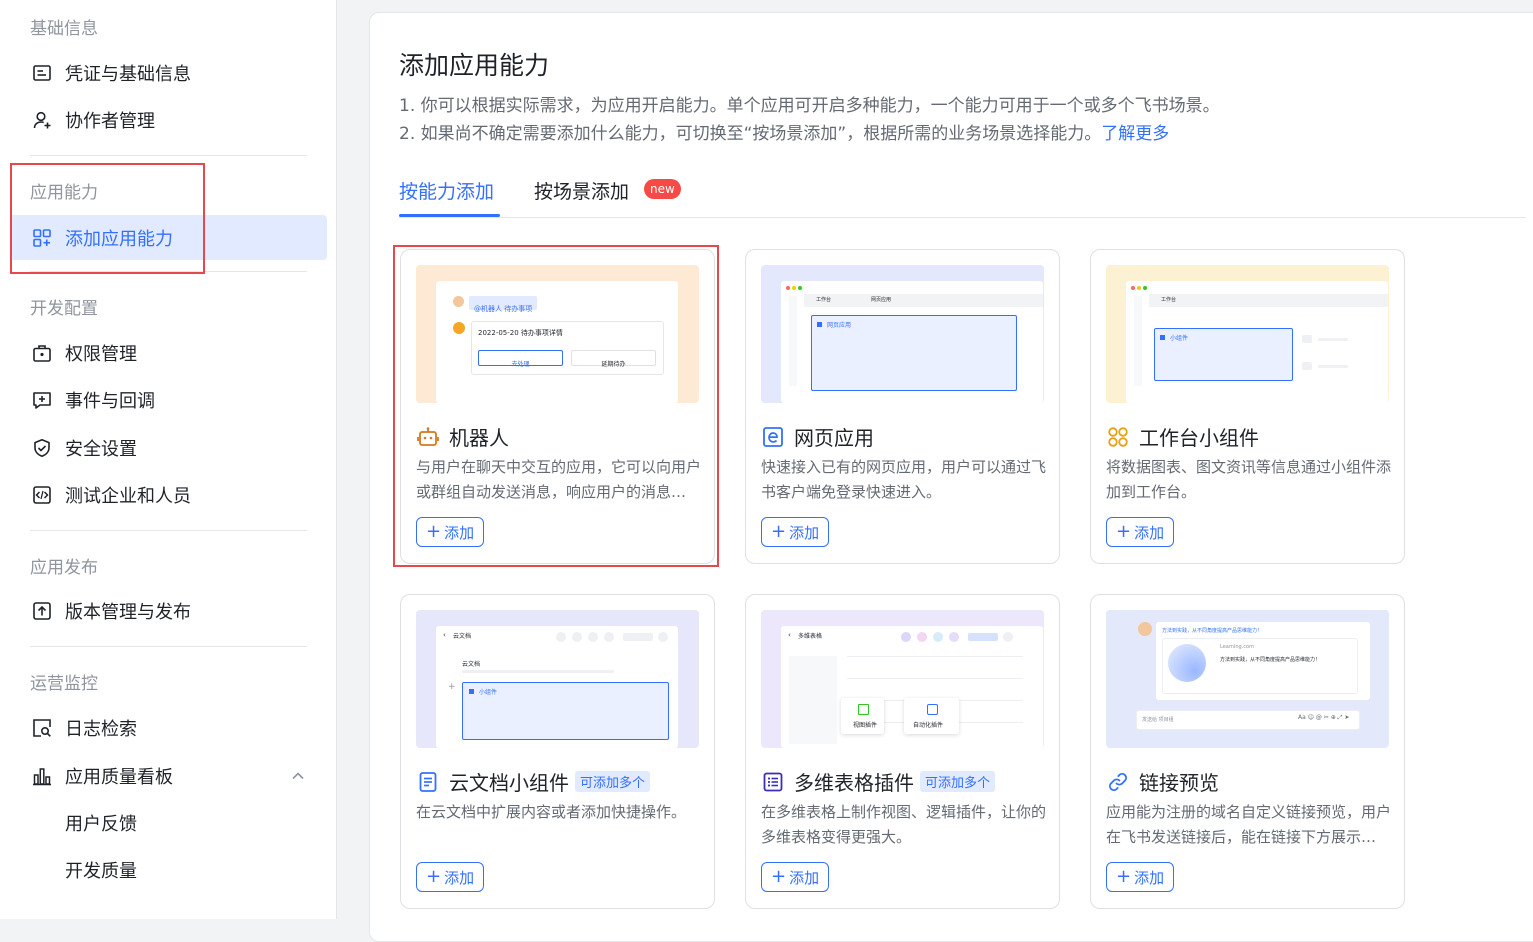 The image size is (1533, 942). I want to click on card-description: 快速接入已有的网页应用，用户可以通过飞书客户端免登录快速进入。, so click(903, 479).